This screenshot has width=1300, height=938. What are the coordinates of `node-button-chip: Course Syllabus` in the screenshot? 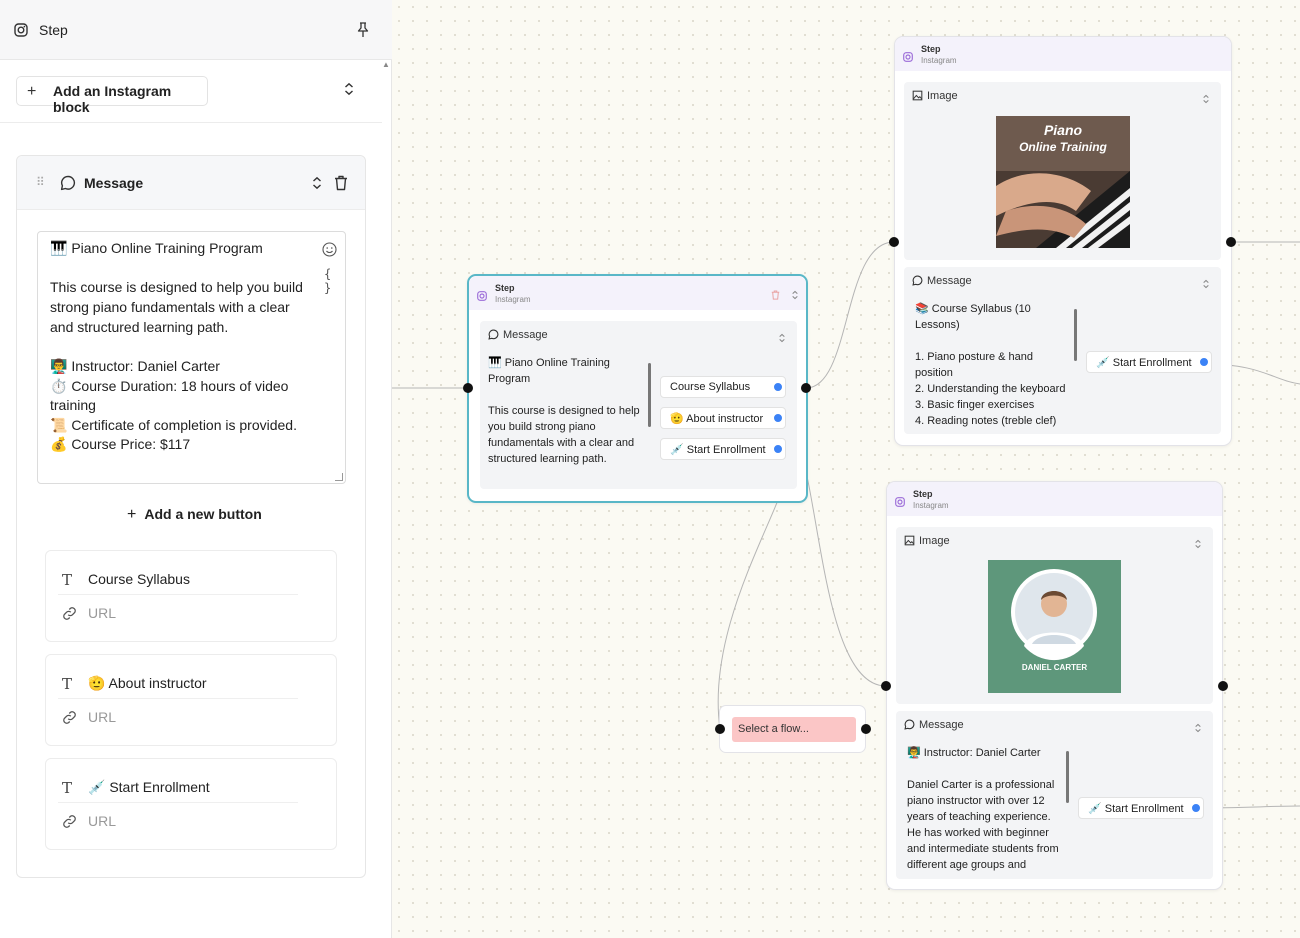 It's located at (723, 387).